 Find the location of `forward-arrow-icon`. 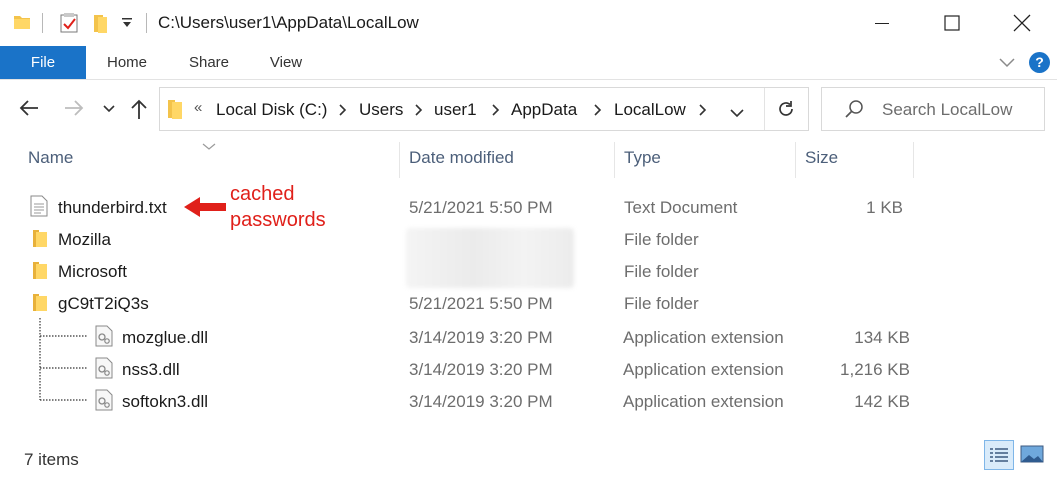

forward-arrow-icon is located at coordinates (74, 108).